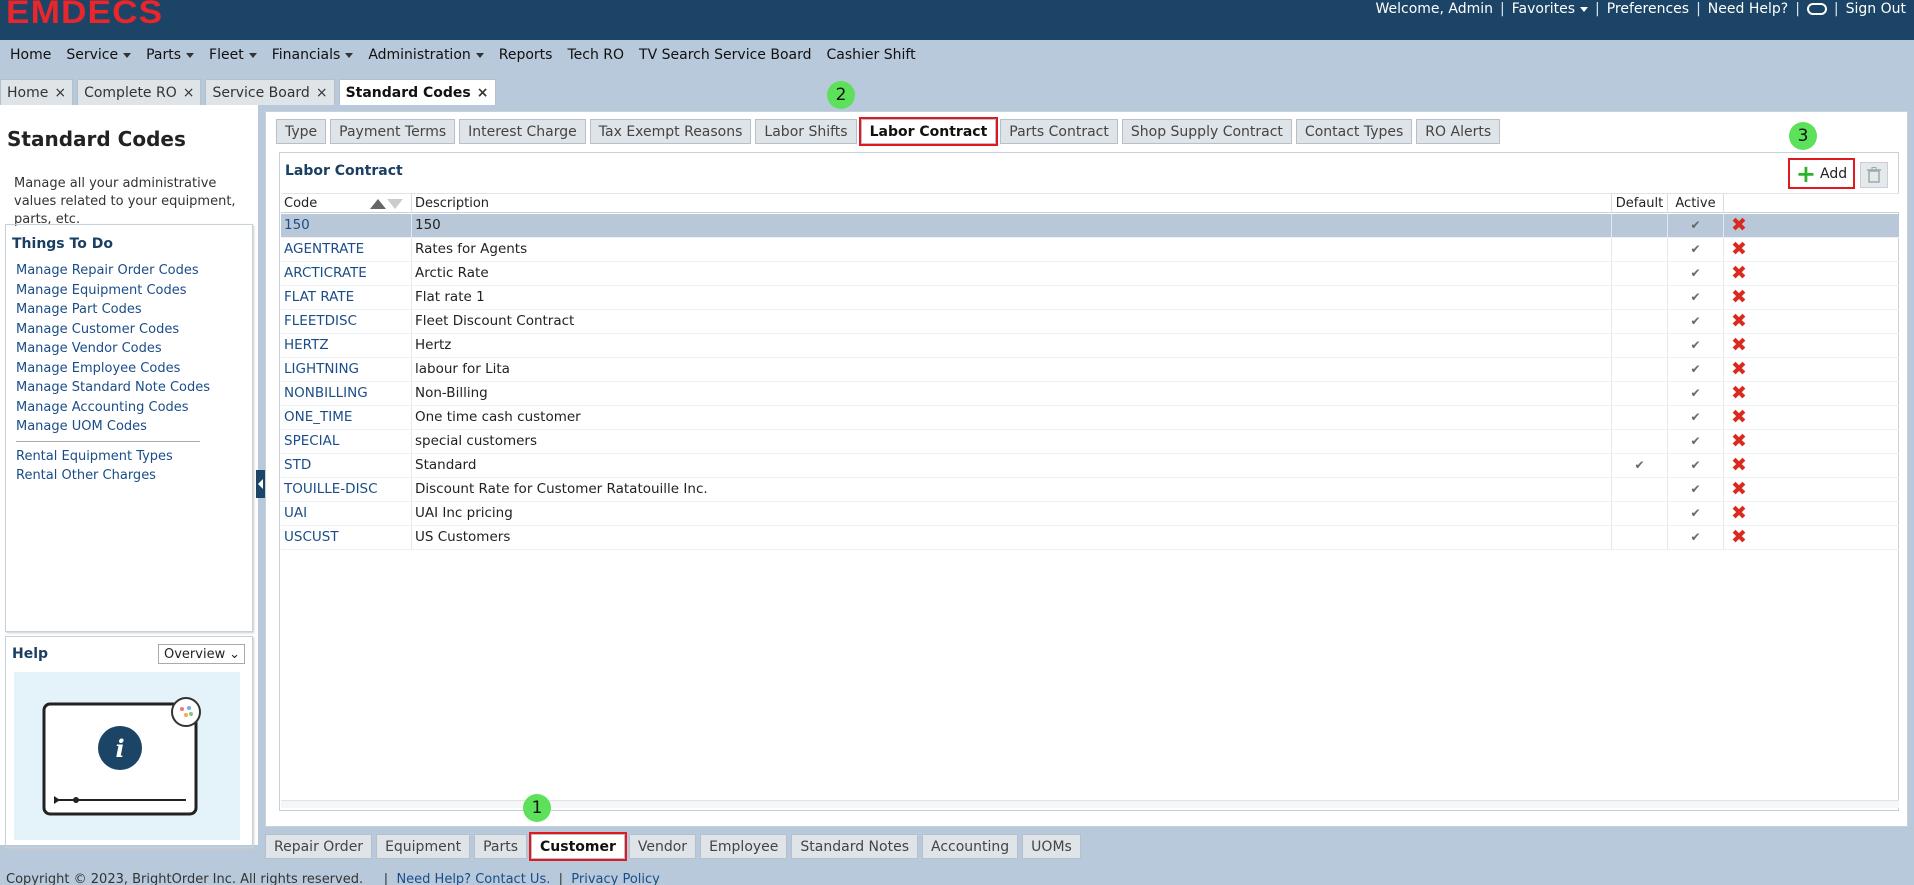  What do you see at coordinates (1059, 131) in the screenshot?
I see `tab-parts-contract: Parts Contract` at bounding box center [1059, 131].